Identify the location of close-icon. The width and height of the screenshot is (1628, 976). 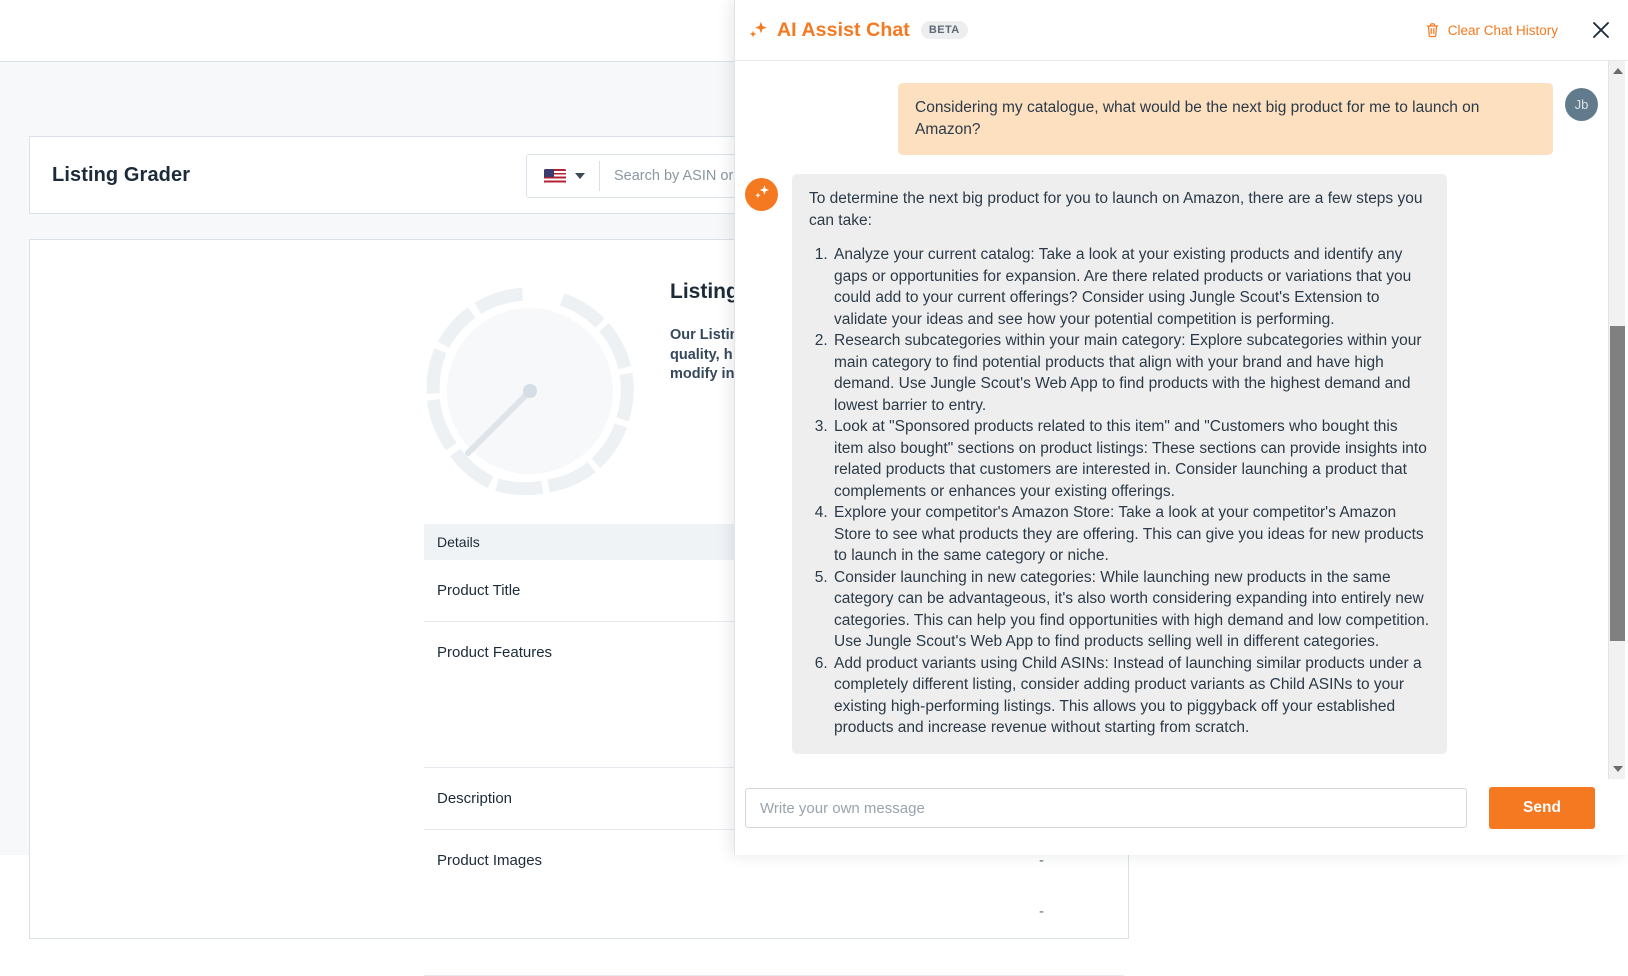
(1601, 30).